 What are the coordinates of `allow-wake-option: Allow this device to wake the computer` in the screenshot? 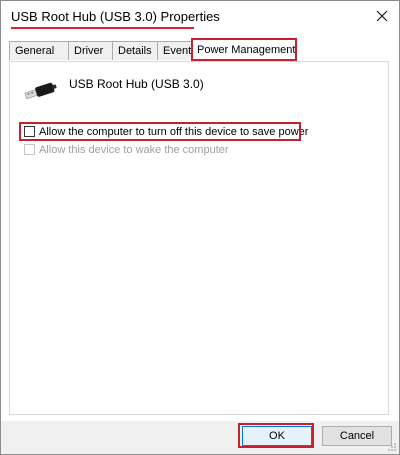 It's located at (126, 149).